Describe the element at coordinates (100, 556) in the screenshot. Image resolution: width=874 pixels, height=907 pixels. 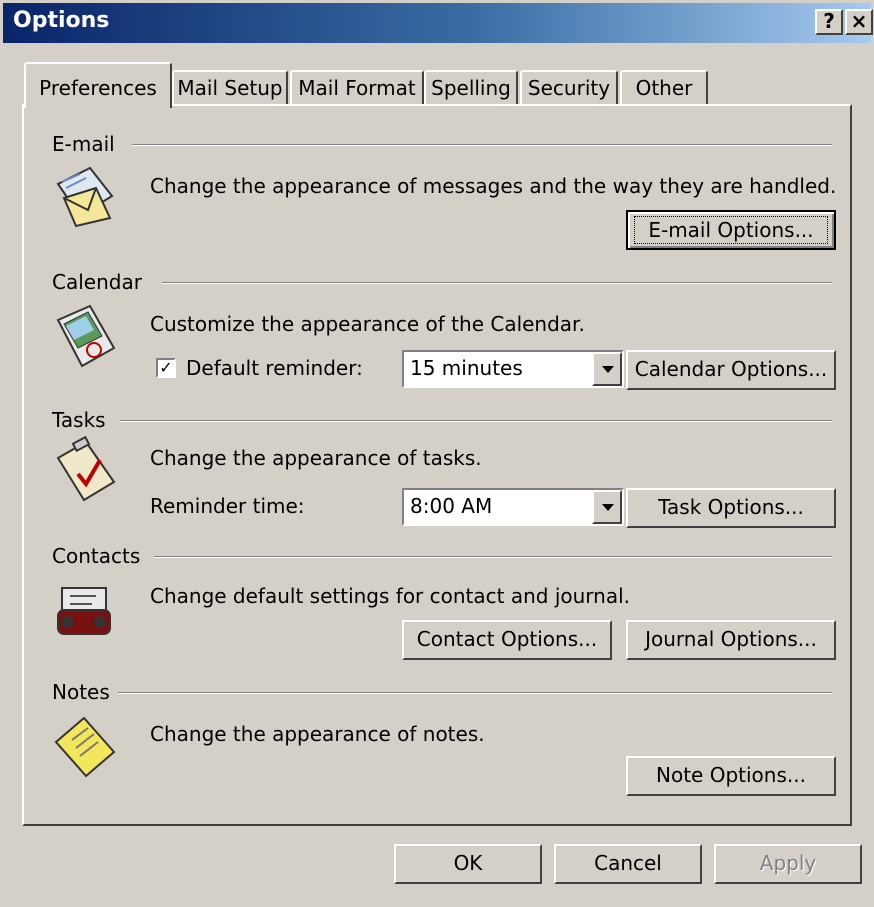
I see `contacts-section-label: Contacts` at that location.